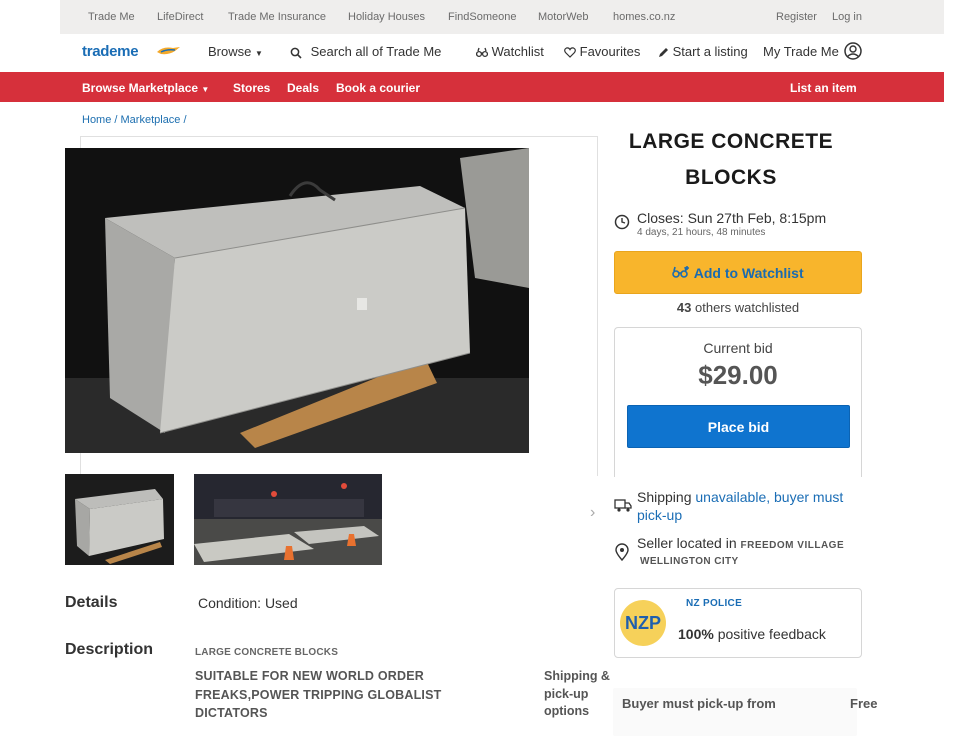  Describe the element at coordinates (666, 497) in the screenshot. I see `shipping-prefix: Shipping` at that location.